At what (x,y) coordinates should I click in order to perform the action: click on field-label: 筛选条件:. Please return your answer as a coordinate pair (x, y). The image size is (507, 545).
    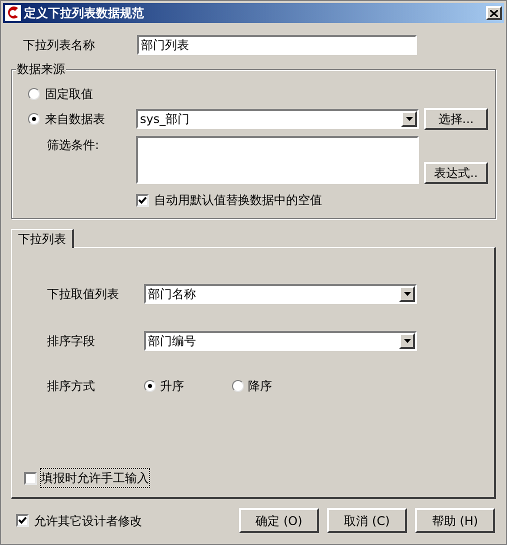
    Looking at the image, I should click on (73, 145).